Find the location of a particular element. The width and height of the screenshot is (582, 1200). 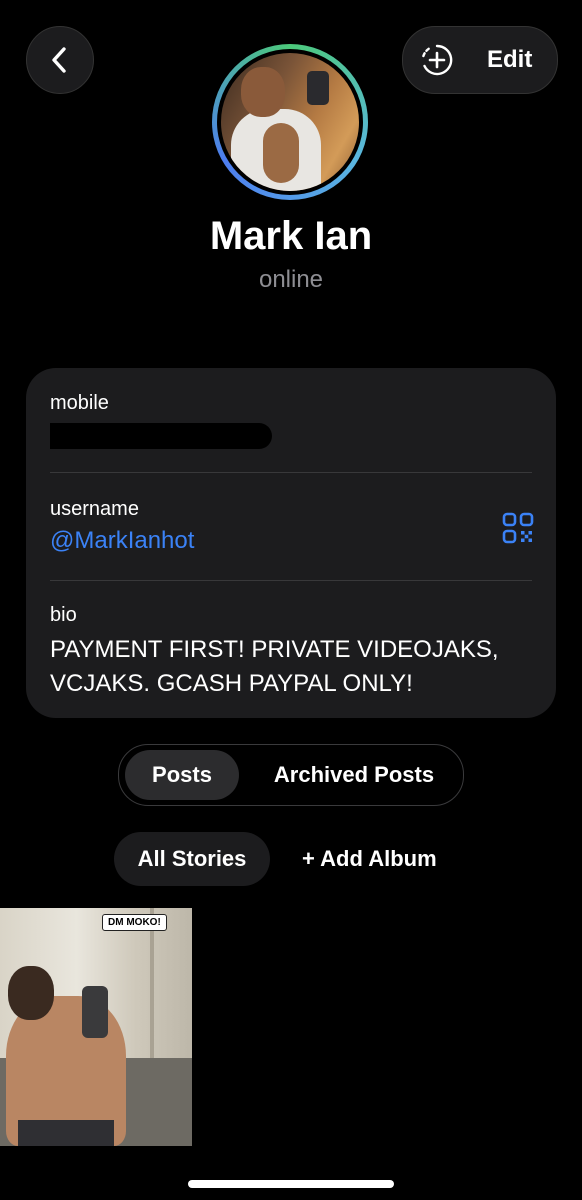

avatar is located at coordinates (290, 122).